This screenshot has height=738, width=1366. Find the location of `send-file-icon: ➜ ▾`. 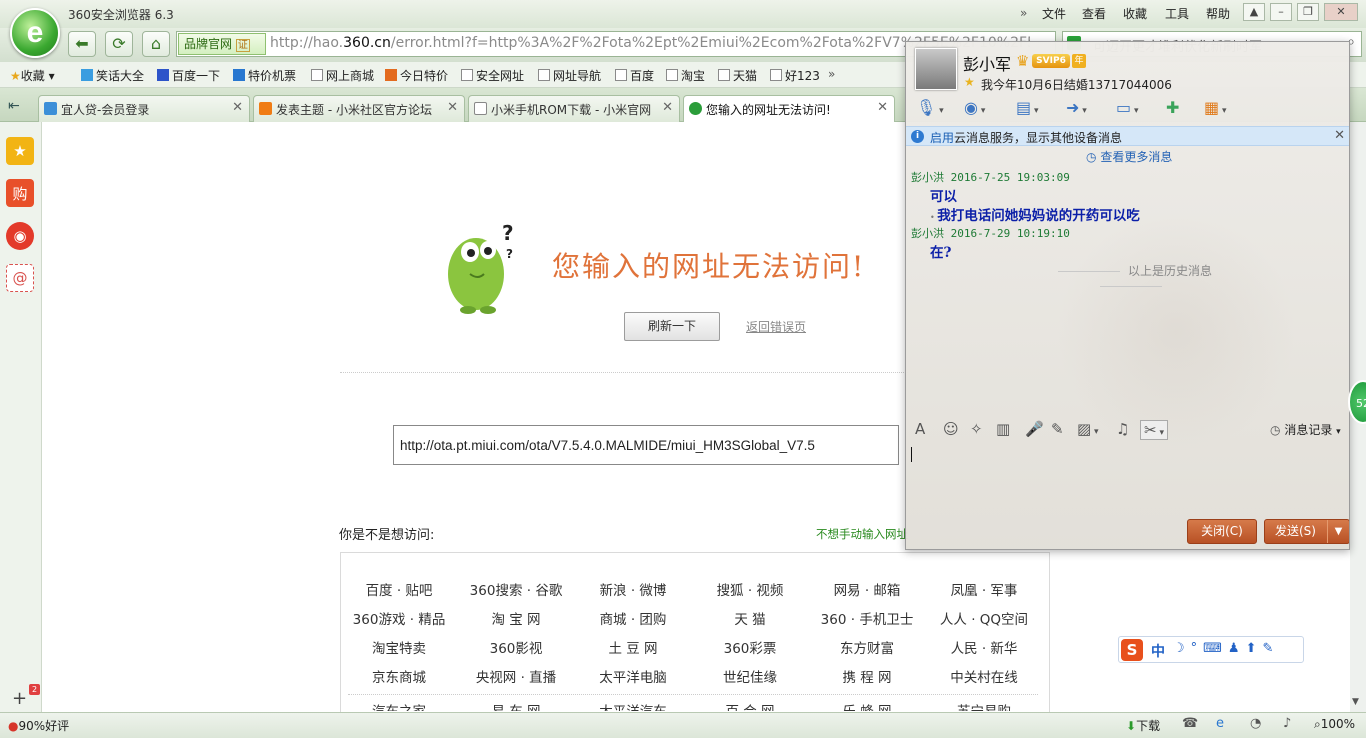

send-file-icon: ➜ ▾ is located at coordinates (1076, 109).